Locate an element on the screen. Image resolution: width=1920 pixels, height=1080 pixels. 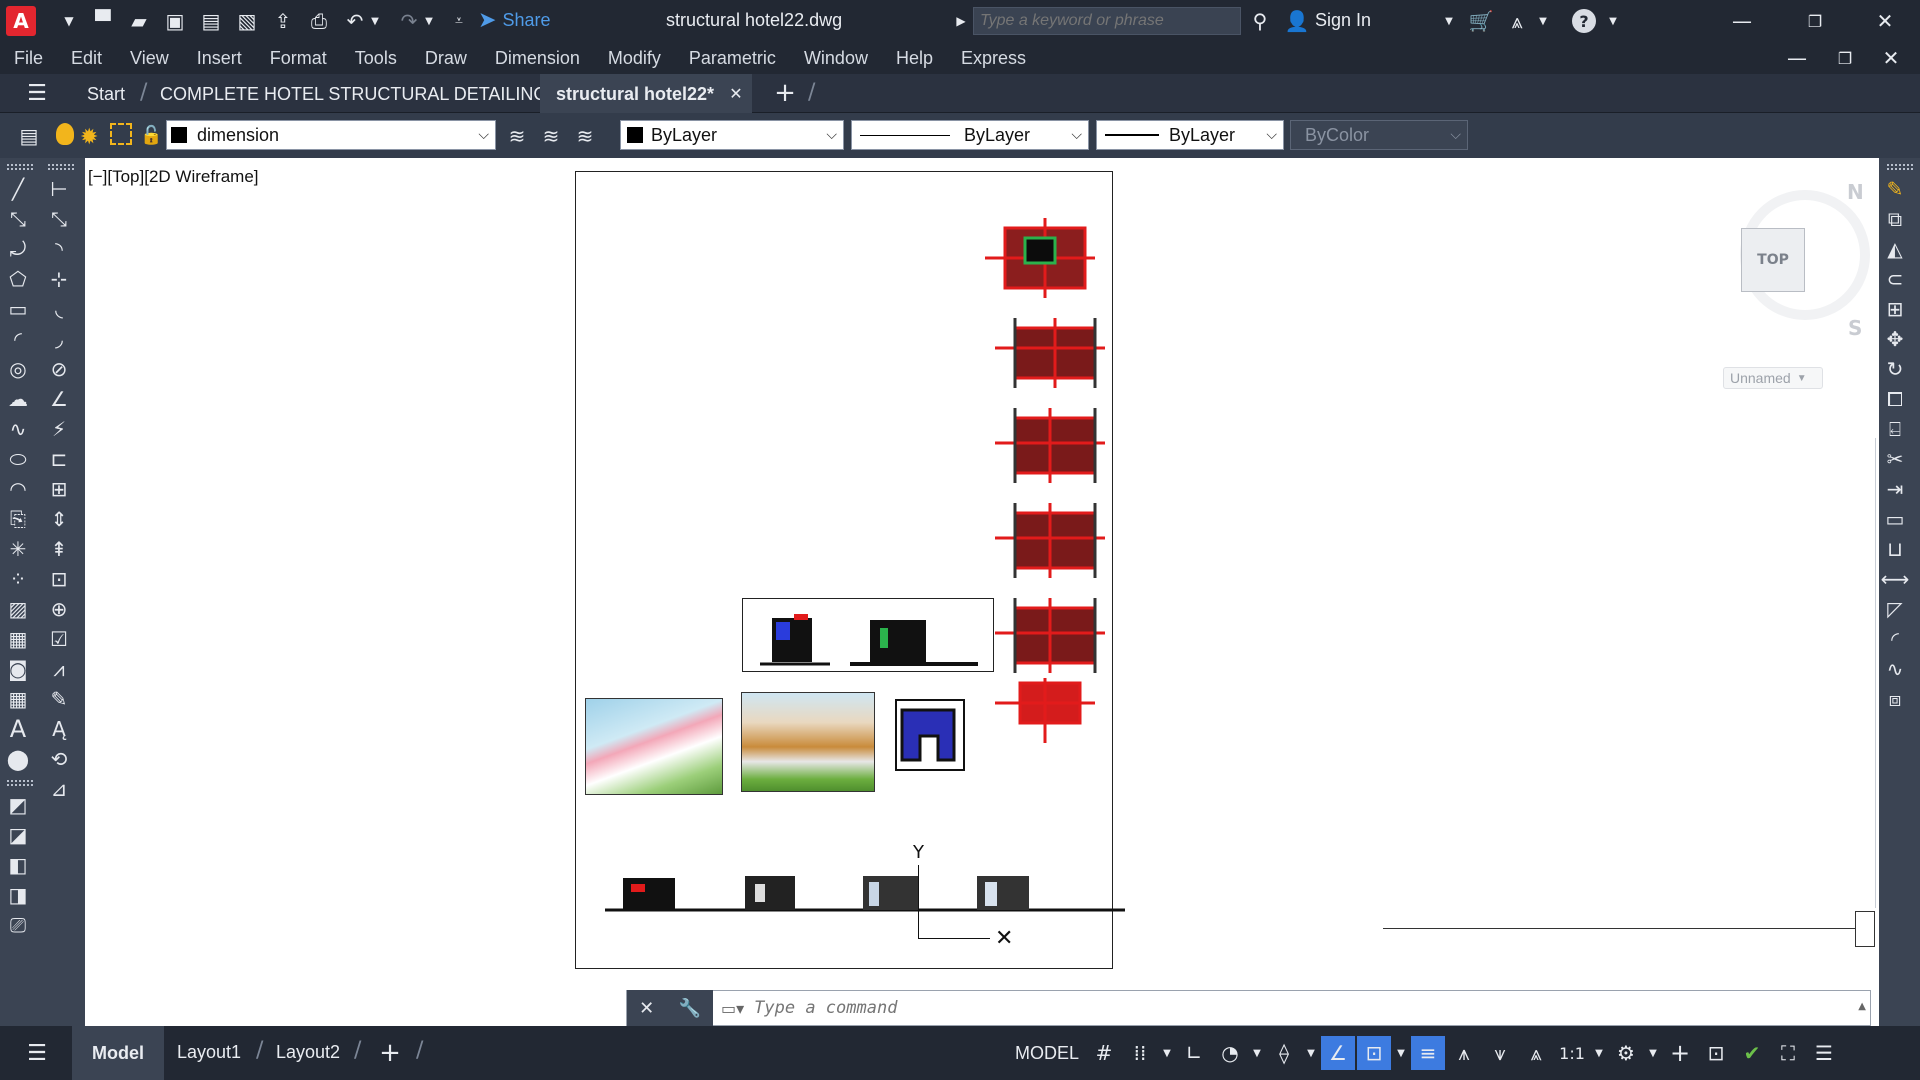
polar-tracking-icon: ◔ is located at coordinates (1230, 1053).